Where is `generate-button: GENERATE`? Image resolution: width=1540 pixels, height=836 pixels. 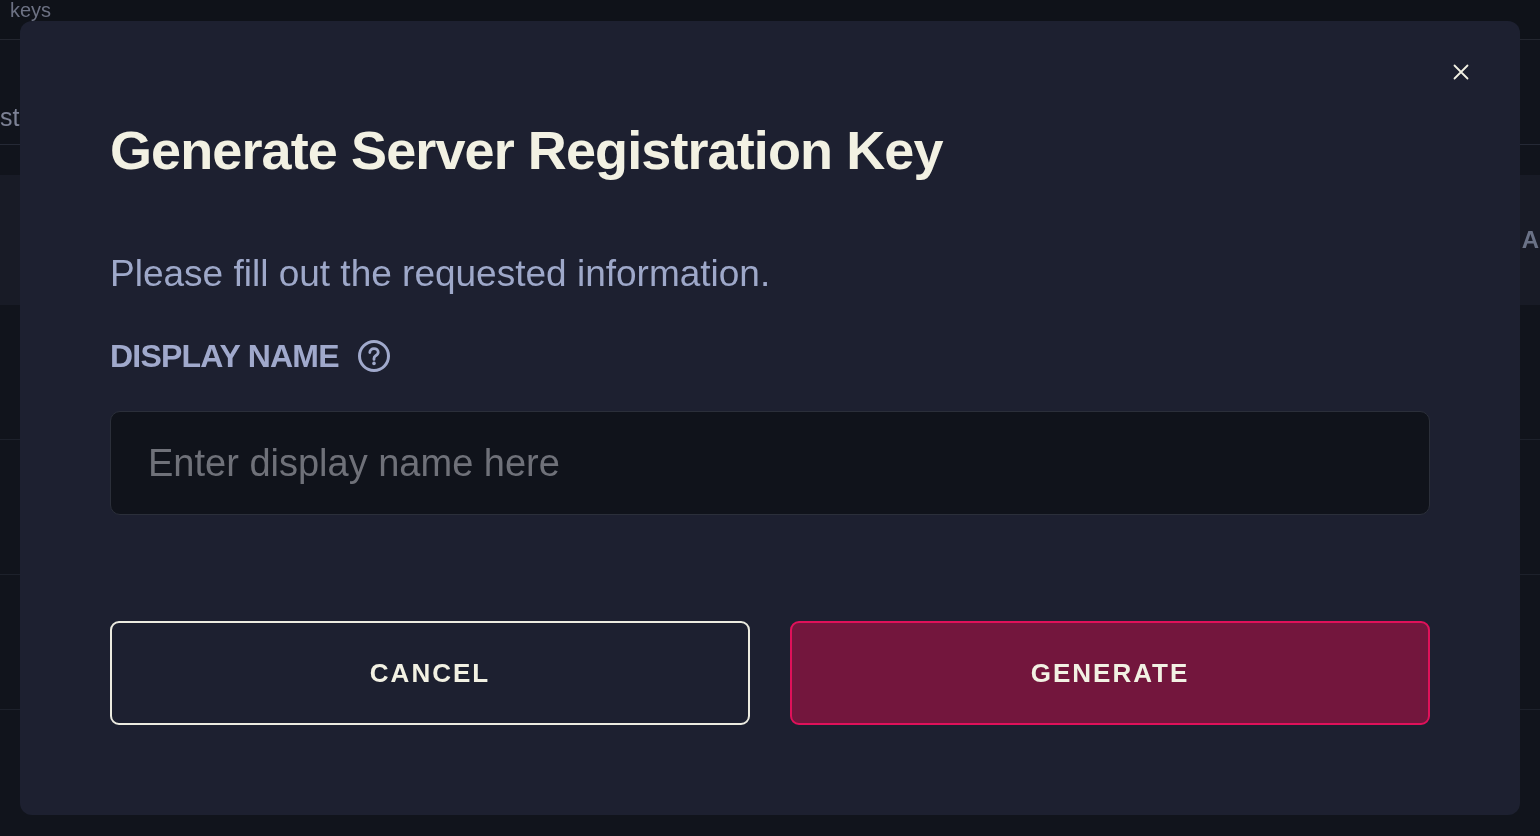
generate-button: GENERATE is located at coordinates (1110, 673).